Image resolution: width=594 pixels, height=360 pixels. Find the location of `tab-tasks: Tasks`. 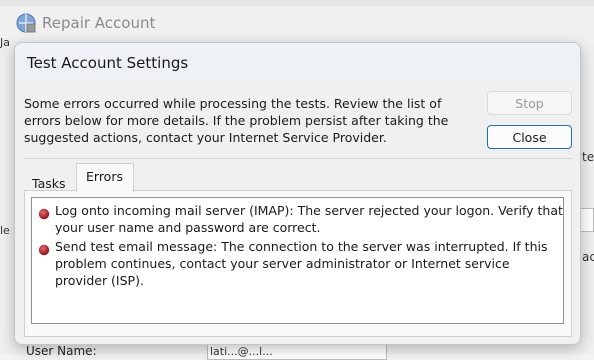

tab-tasks: Tasks is located at coordinates (50, 180).